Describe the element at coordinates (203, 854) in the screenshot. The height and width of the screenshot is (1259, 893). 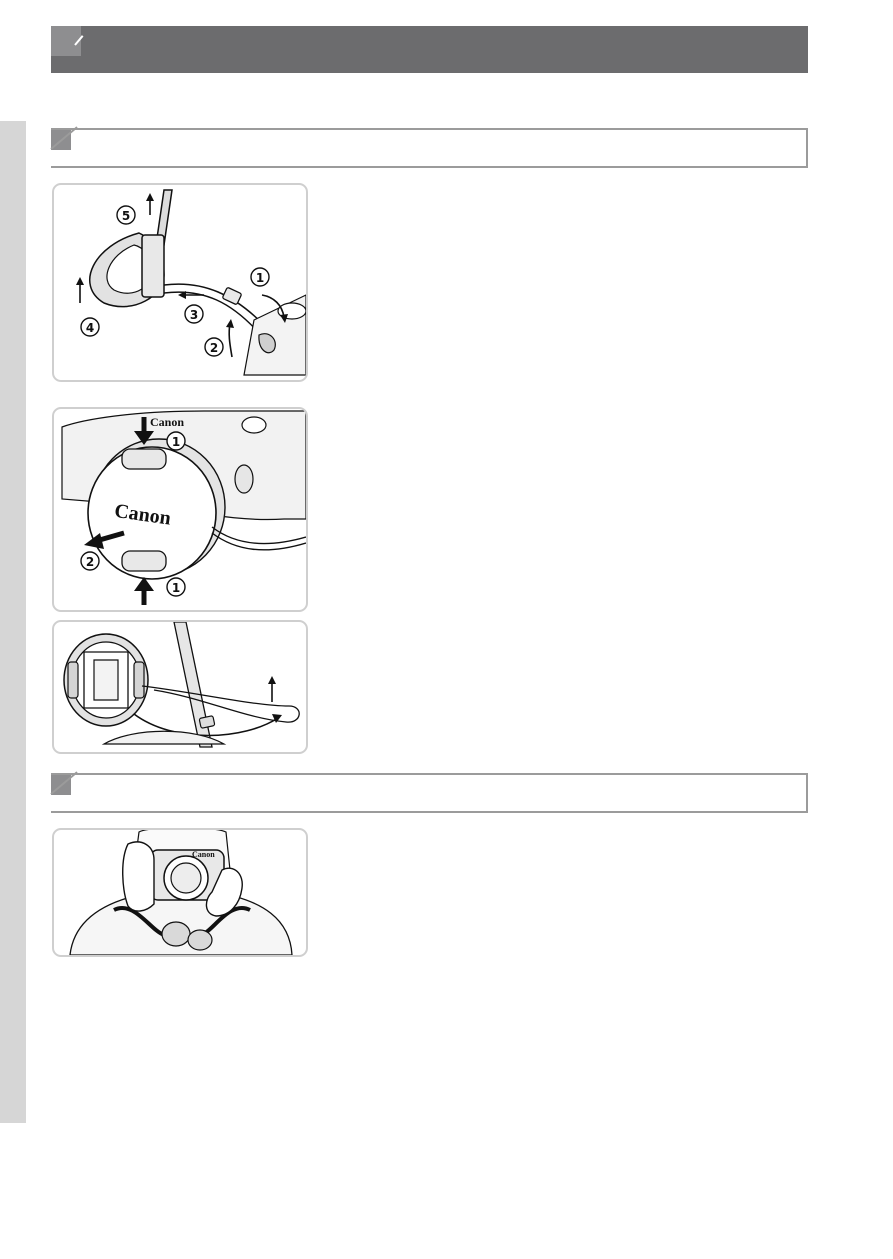
I see `camera-brand: Canon` at that location.